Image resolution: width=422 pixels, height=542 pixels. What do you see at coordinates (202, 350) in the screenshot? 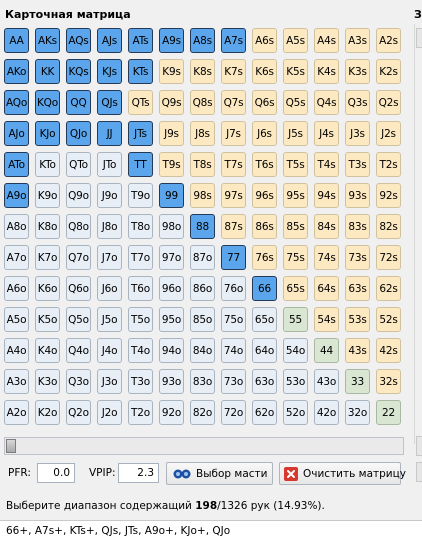
I see `hand-cell-84o: 84o` at bounding box center [202, 350].